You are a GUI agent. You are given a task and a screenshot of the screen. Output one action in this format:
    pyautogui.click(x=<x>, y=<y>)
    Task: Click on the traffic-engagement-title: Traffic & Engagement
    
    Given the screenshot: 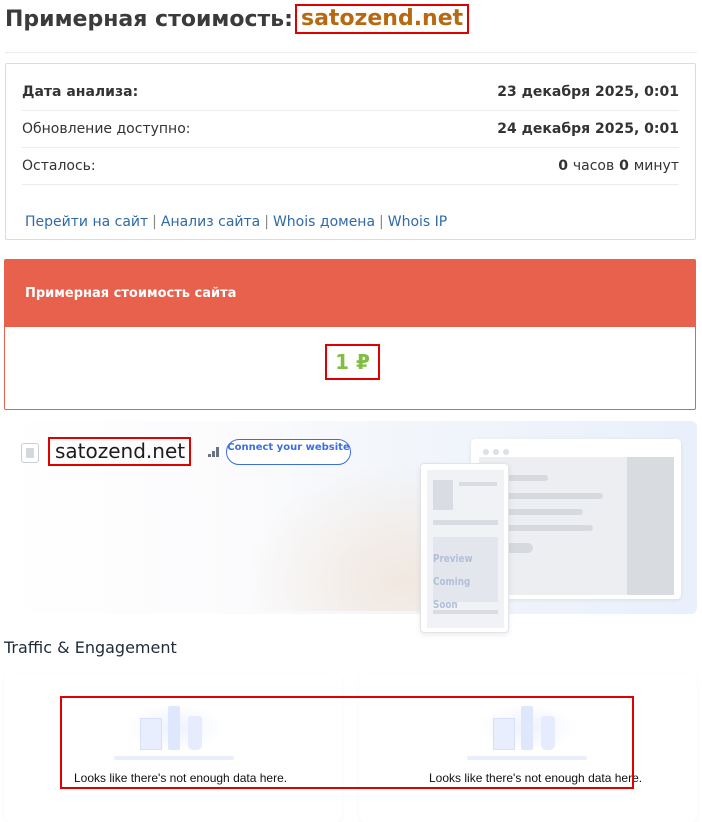 What is the action you would take?
    pyautogui.click(x=90, y=647)
    